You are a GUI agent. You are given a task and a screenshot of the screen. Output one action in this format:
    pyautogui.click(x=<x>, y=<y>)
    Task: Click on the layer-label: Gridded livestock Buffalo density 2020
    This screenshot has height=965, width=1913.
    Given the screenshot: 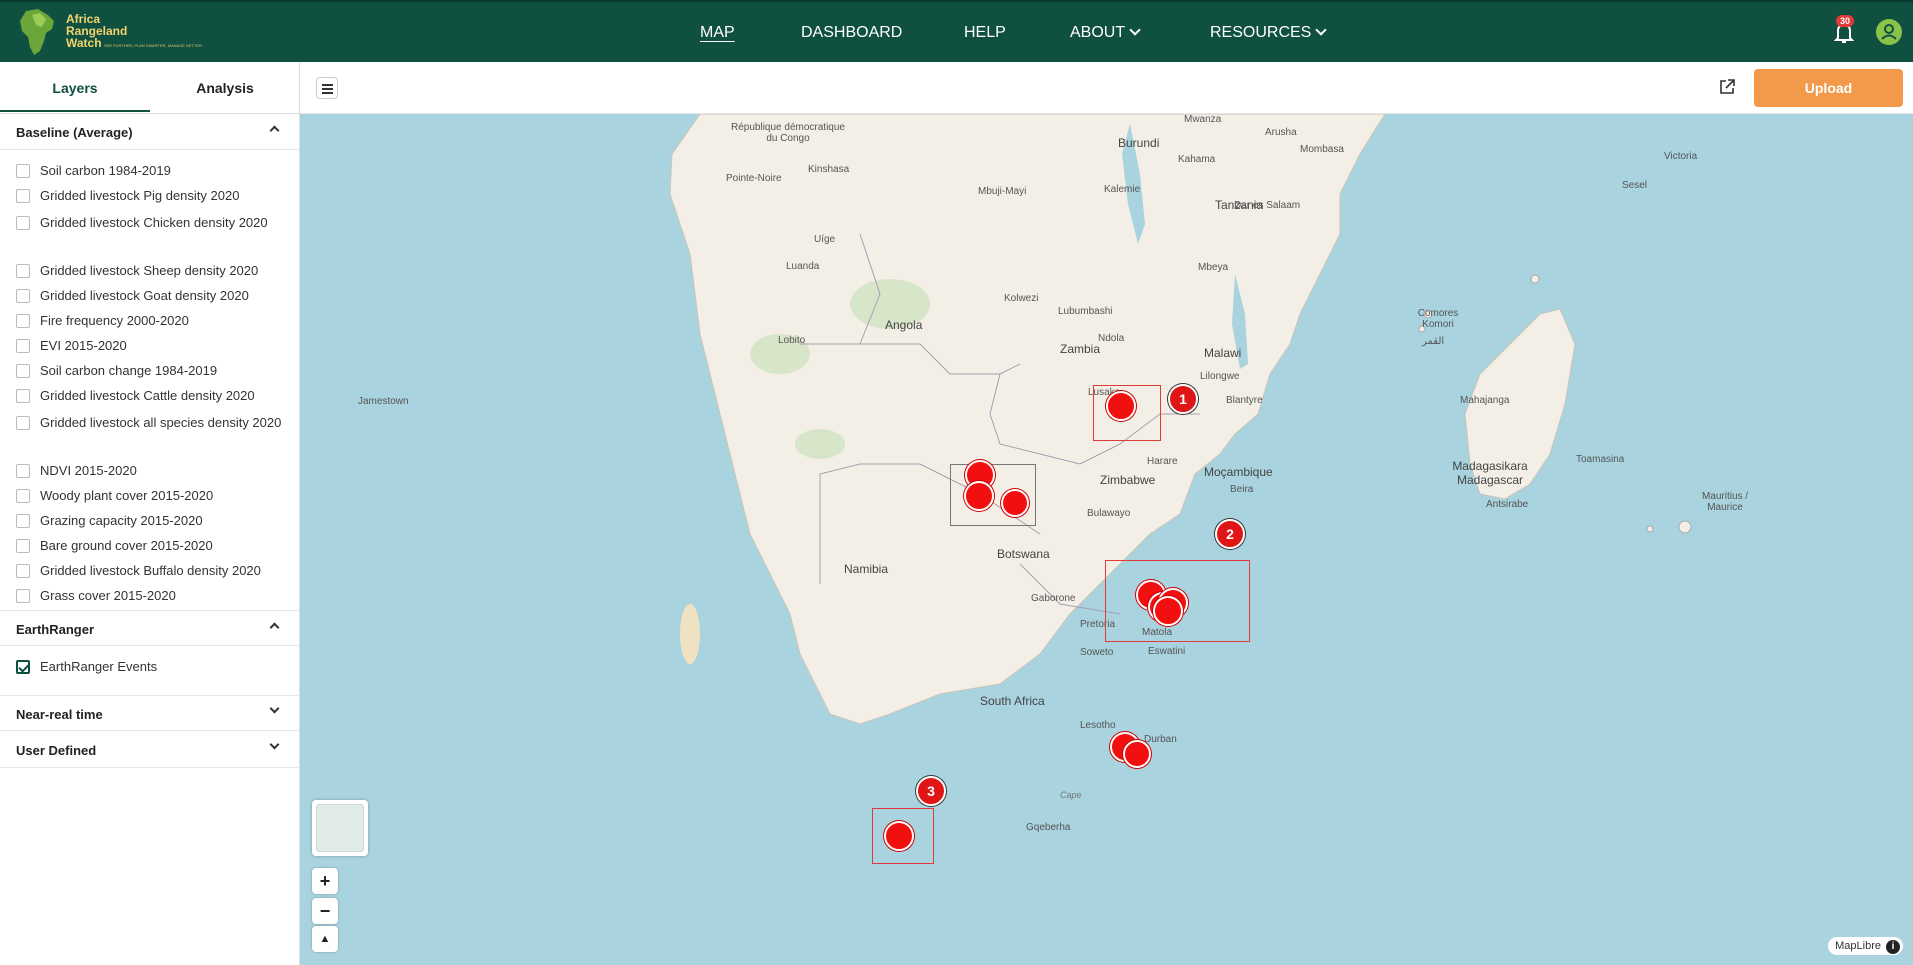 What is the action you would take?
    pyautogui.click(x=150, y=570)
    